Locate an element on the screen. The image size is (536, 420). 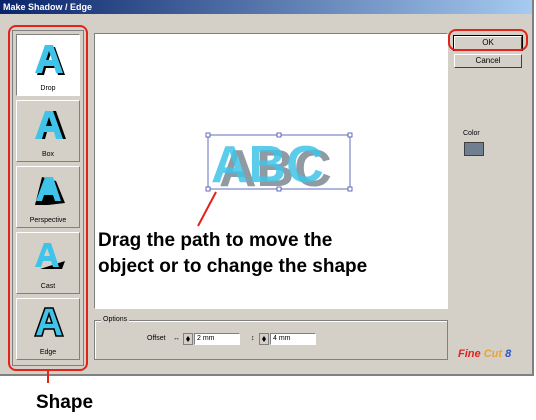
dialog-title: Make Shadow / Edge is located at coordinates (266, 7).